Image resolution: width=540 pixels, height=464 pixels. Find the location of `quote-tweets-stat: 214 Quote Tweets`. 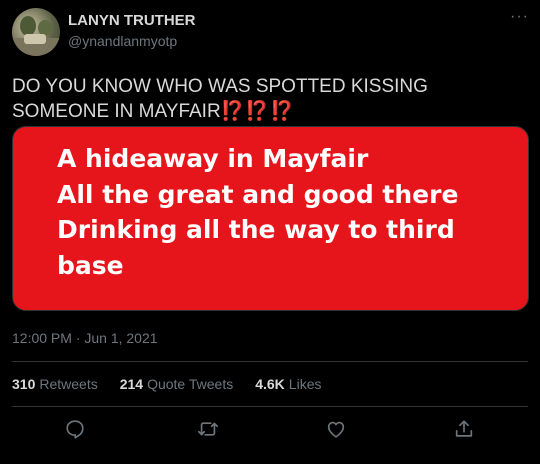

quote-tweets-stat: 214 Quote Tweets is located at coordinates (177, 384).